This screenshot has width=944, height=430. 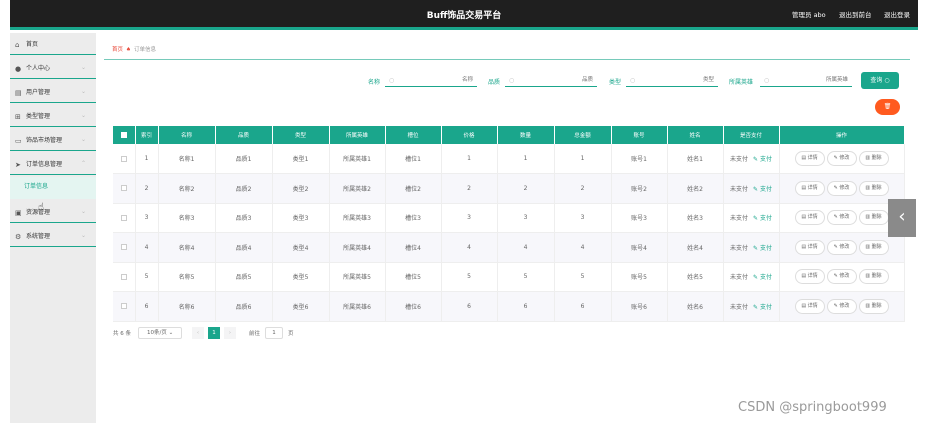 I want to click on sidebar-item-market: ▭ 饰品市场管理 ⌄, so click(x=53, y=140).